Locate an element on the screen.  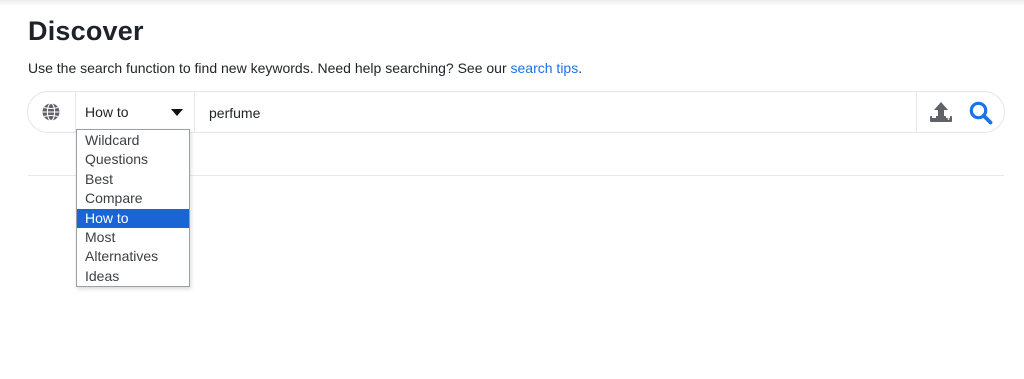
dropdown-option-questions: Questions is located at coordinates (133, 159).